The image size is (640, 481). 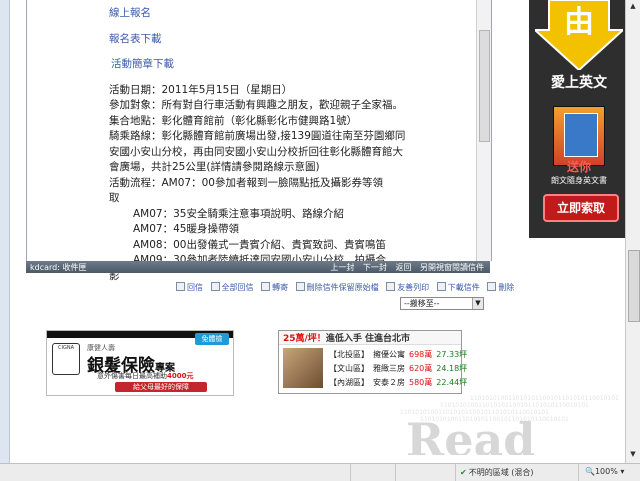 What do you see at coordinates (441, 286) in the screenshot?
I see `download-icon` at bounding box center [441, 286].